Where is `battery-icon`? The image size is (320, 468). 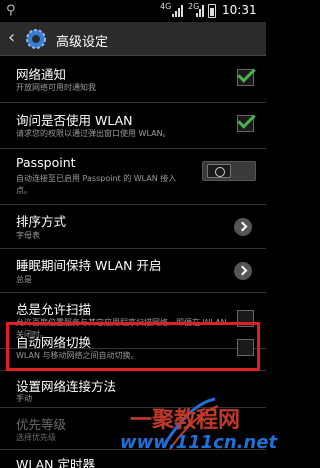 battery-icon is located at coordinates (212, 11).